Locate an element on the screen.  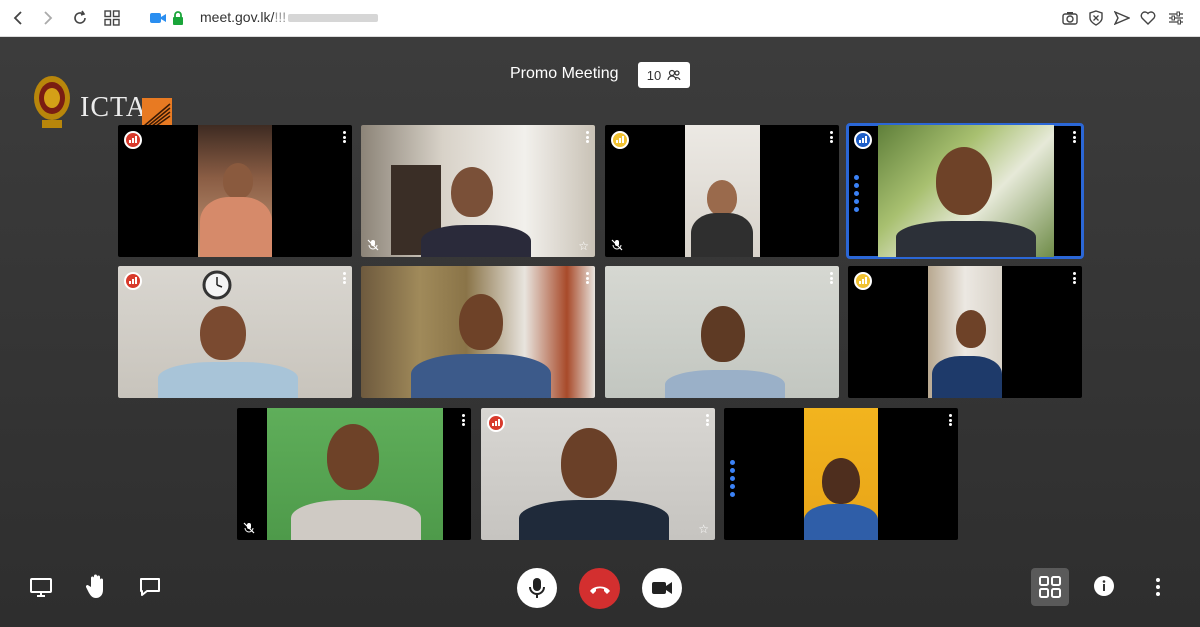
shield-icon is located at coordinates (1096, 18).